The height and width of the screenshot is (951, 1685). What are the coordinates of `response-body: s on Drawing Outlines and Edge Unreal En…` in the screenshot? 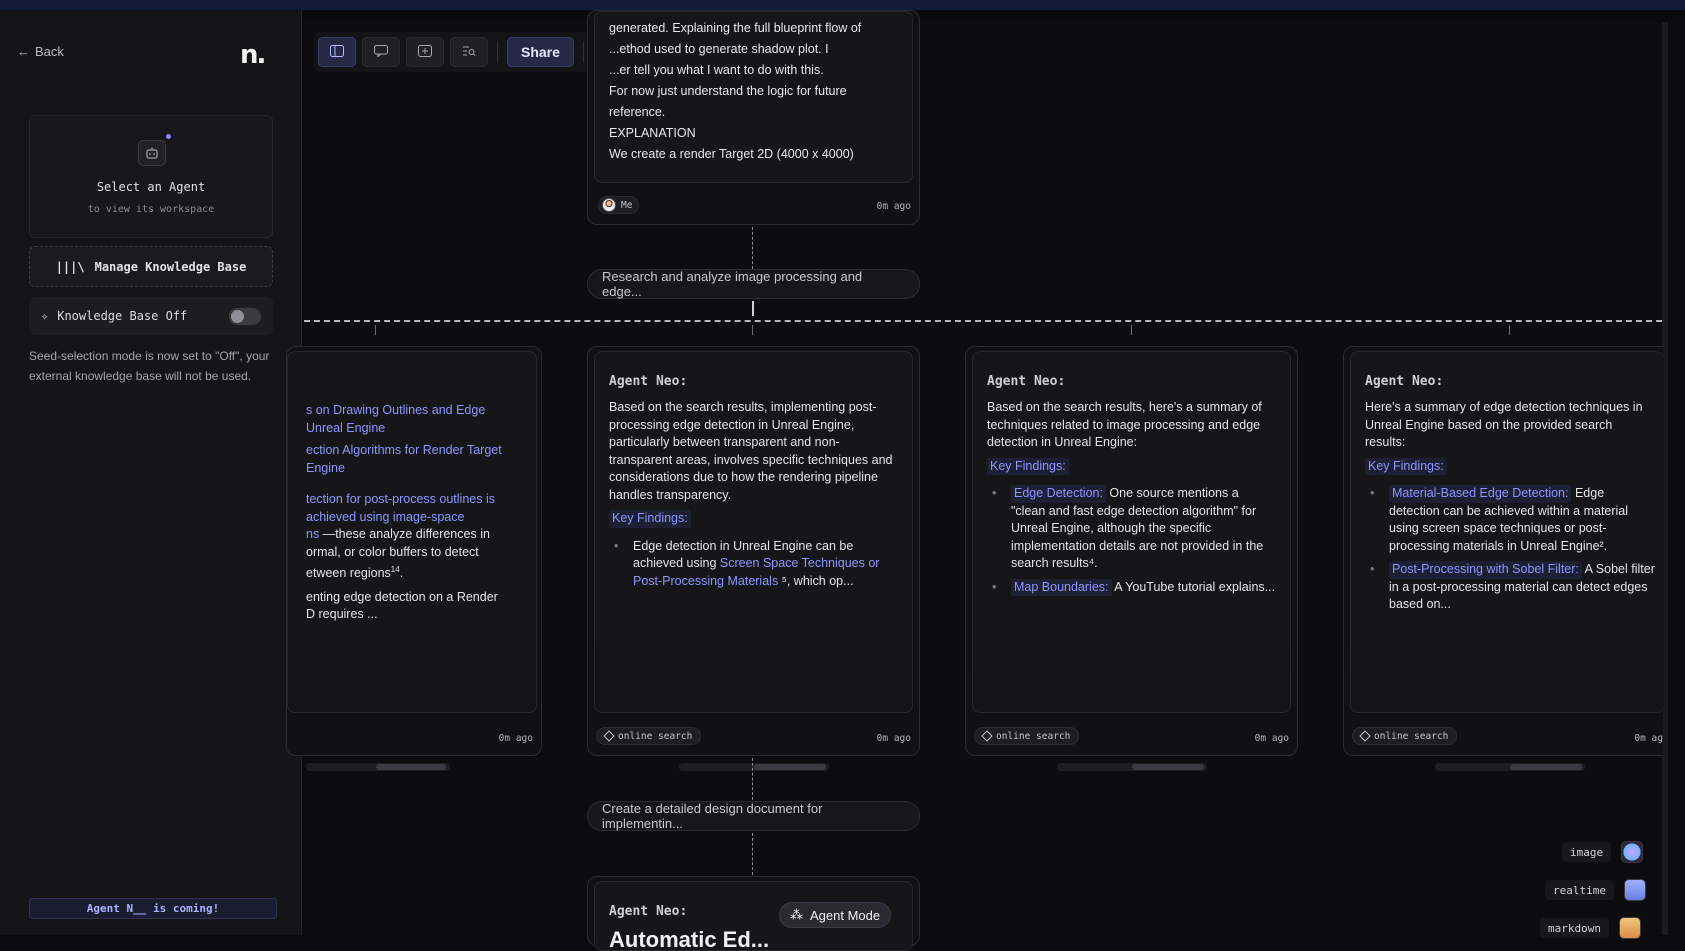 It's located at (412, 532).